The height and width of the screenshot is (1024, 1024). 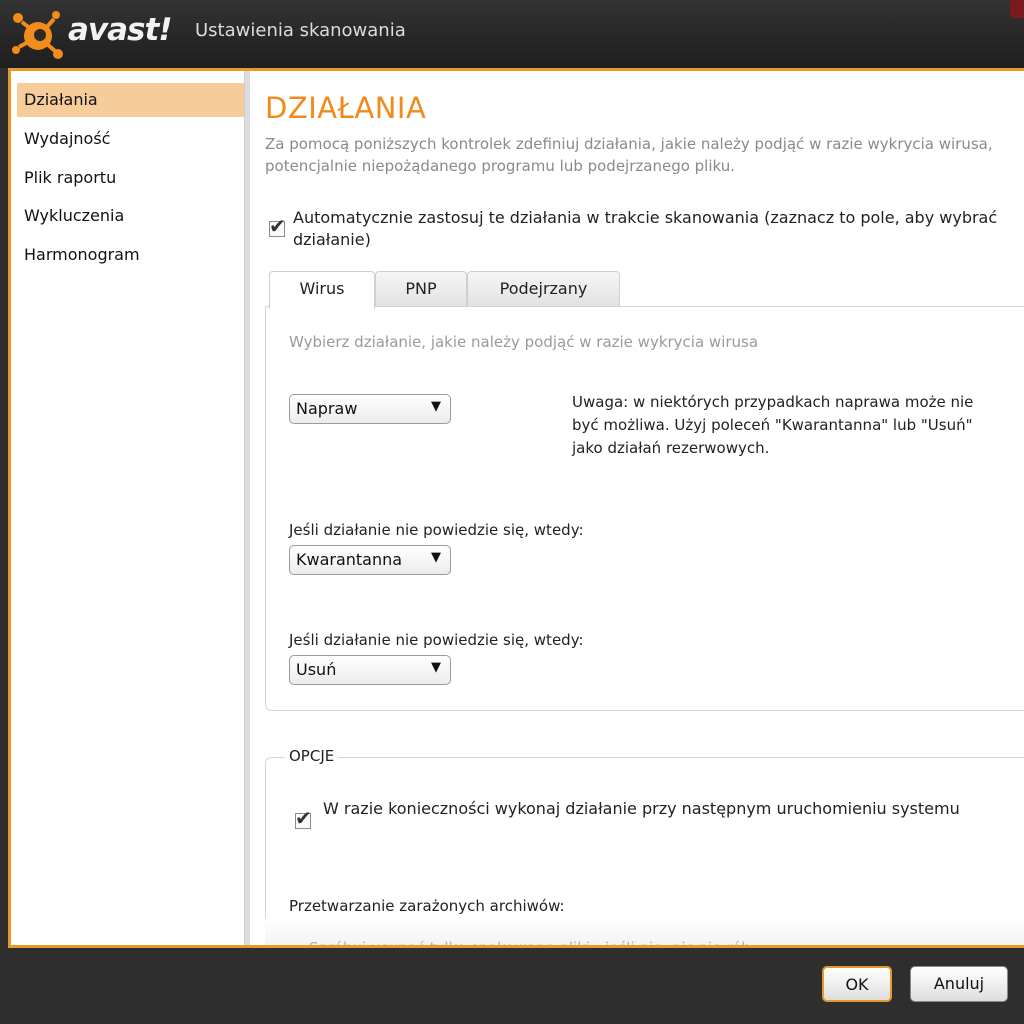 I want to click on tab-podejrzany: Podejrzany, so click(x=543, y=289).